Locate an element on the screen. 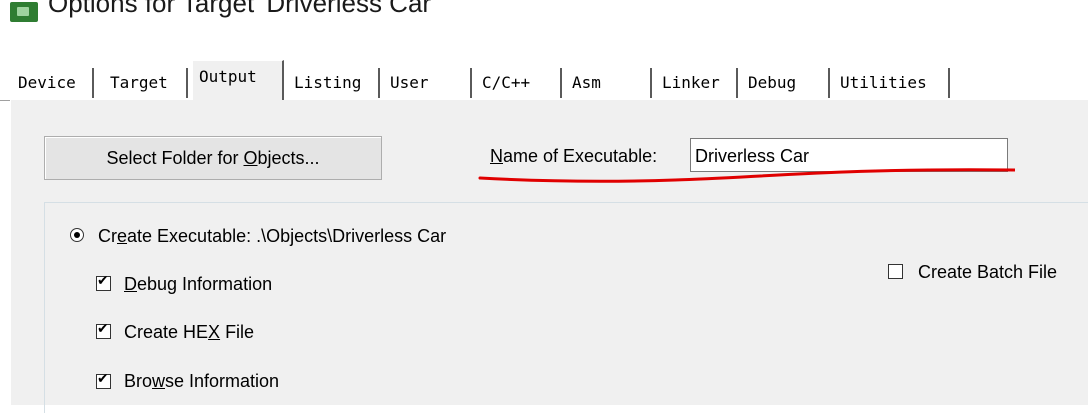  title-bar: Options for Target 'Driverless Car' is located at coordinates (544, 17).